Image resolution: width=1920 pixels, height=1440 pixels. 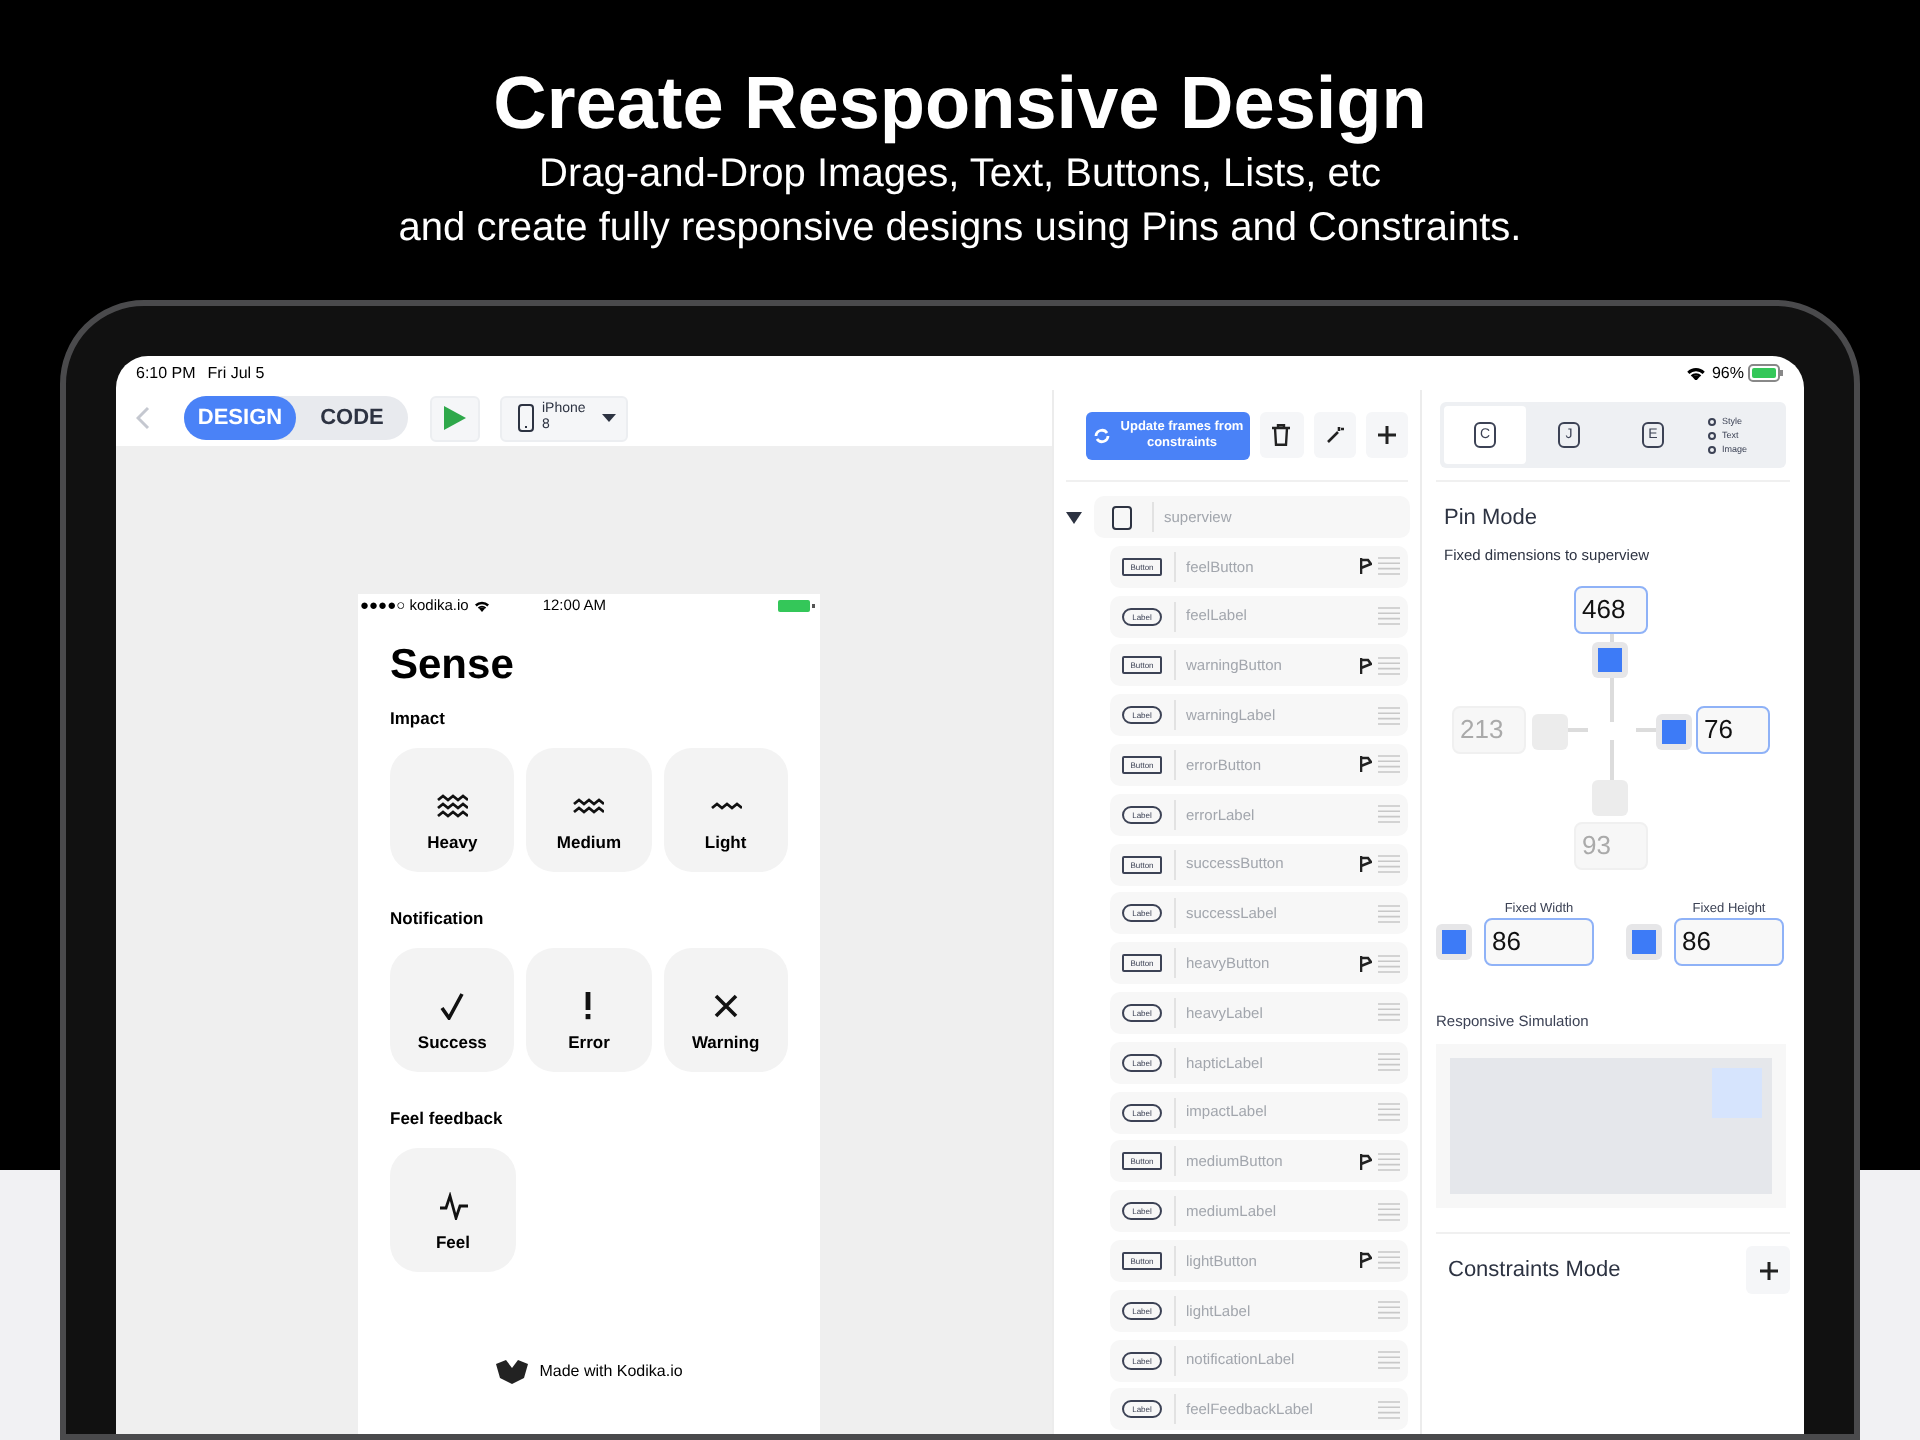 I want to click on haptic-button: Medium, so click(x=589, y=810).